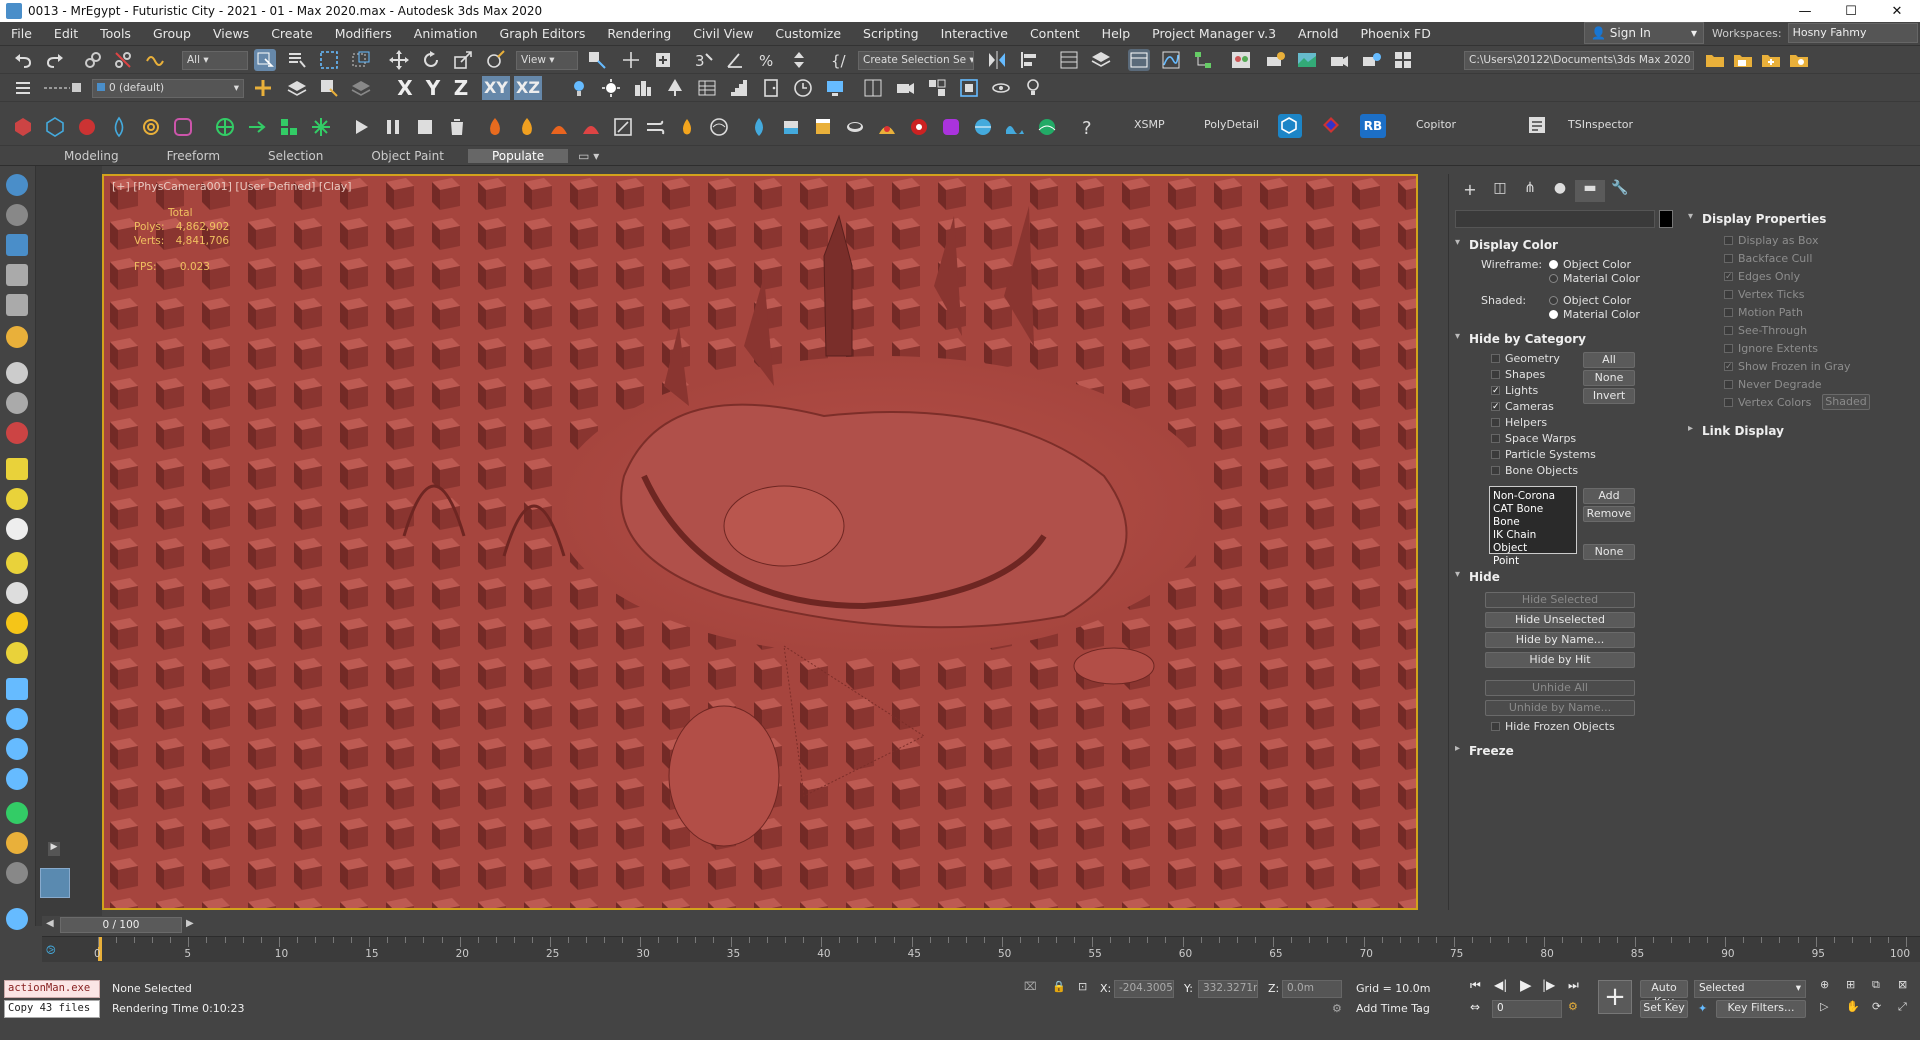 Image resolution: width=1920 pixels, height=1040 pixels. I want to click on menu-file: File, so click(21, 33).